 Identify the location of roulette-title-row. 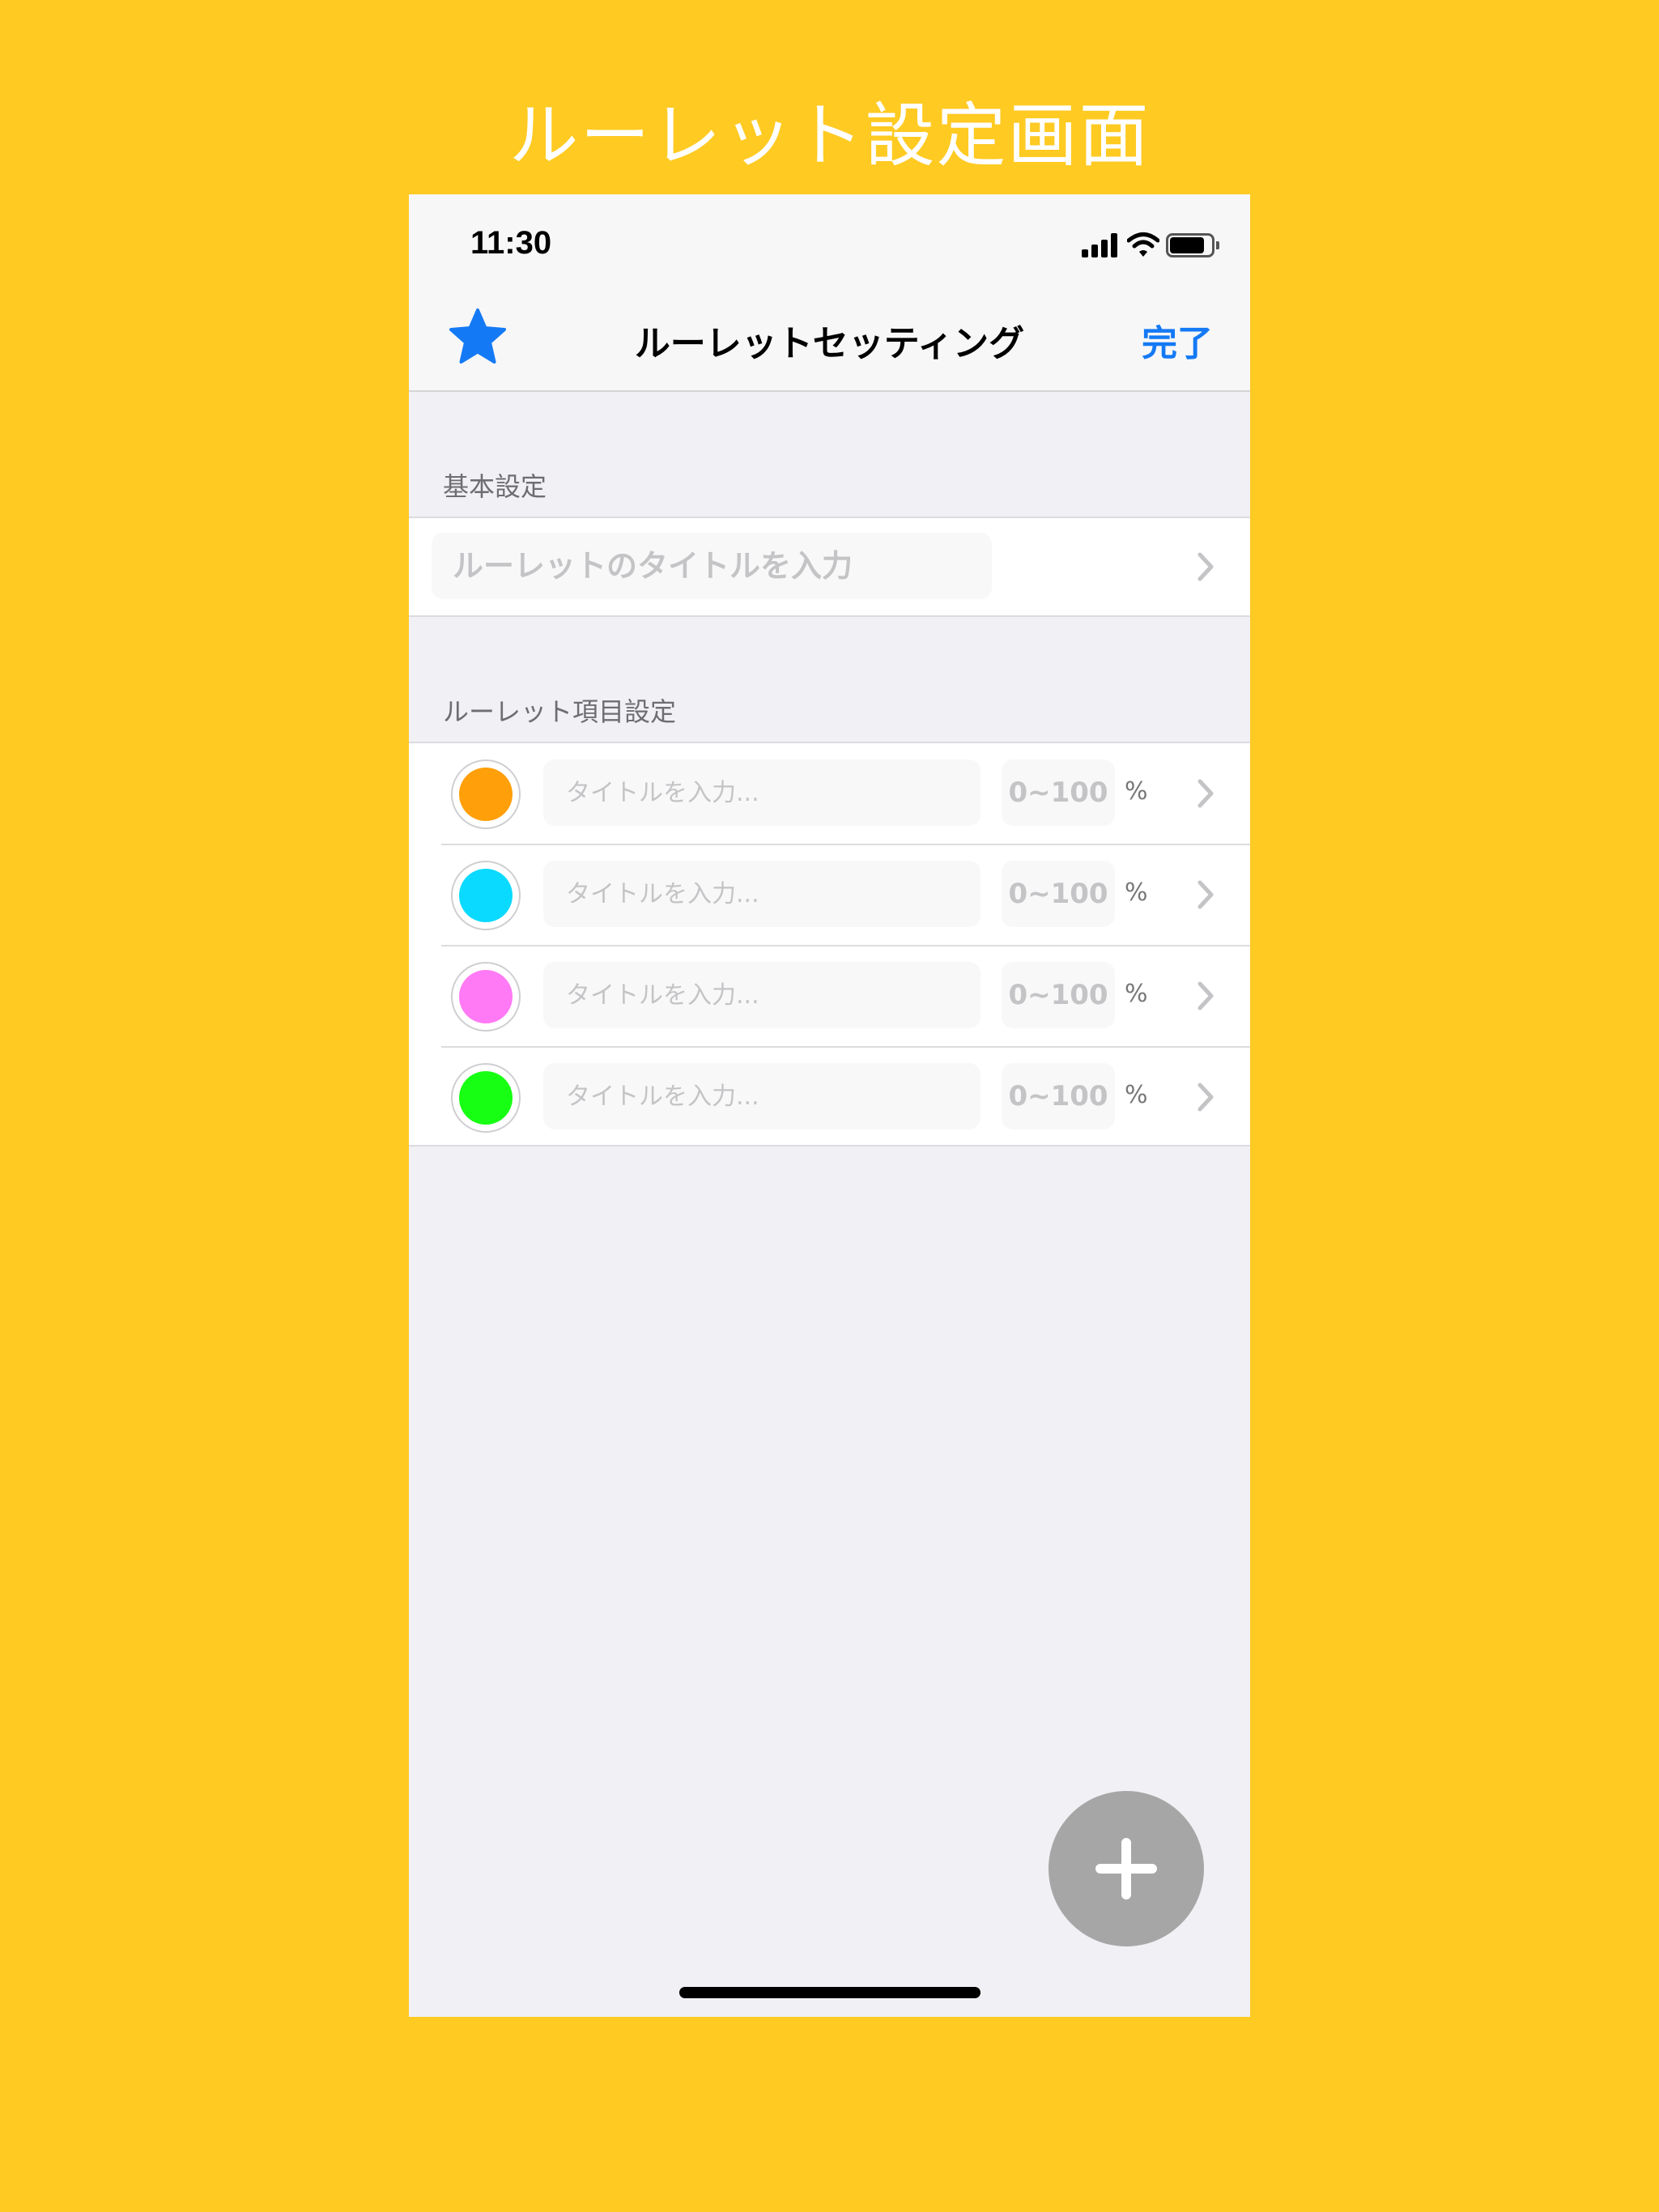
(829, 567).